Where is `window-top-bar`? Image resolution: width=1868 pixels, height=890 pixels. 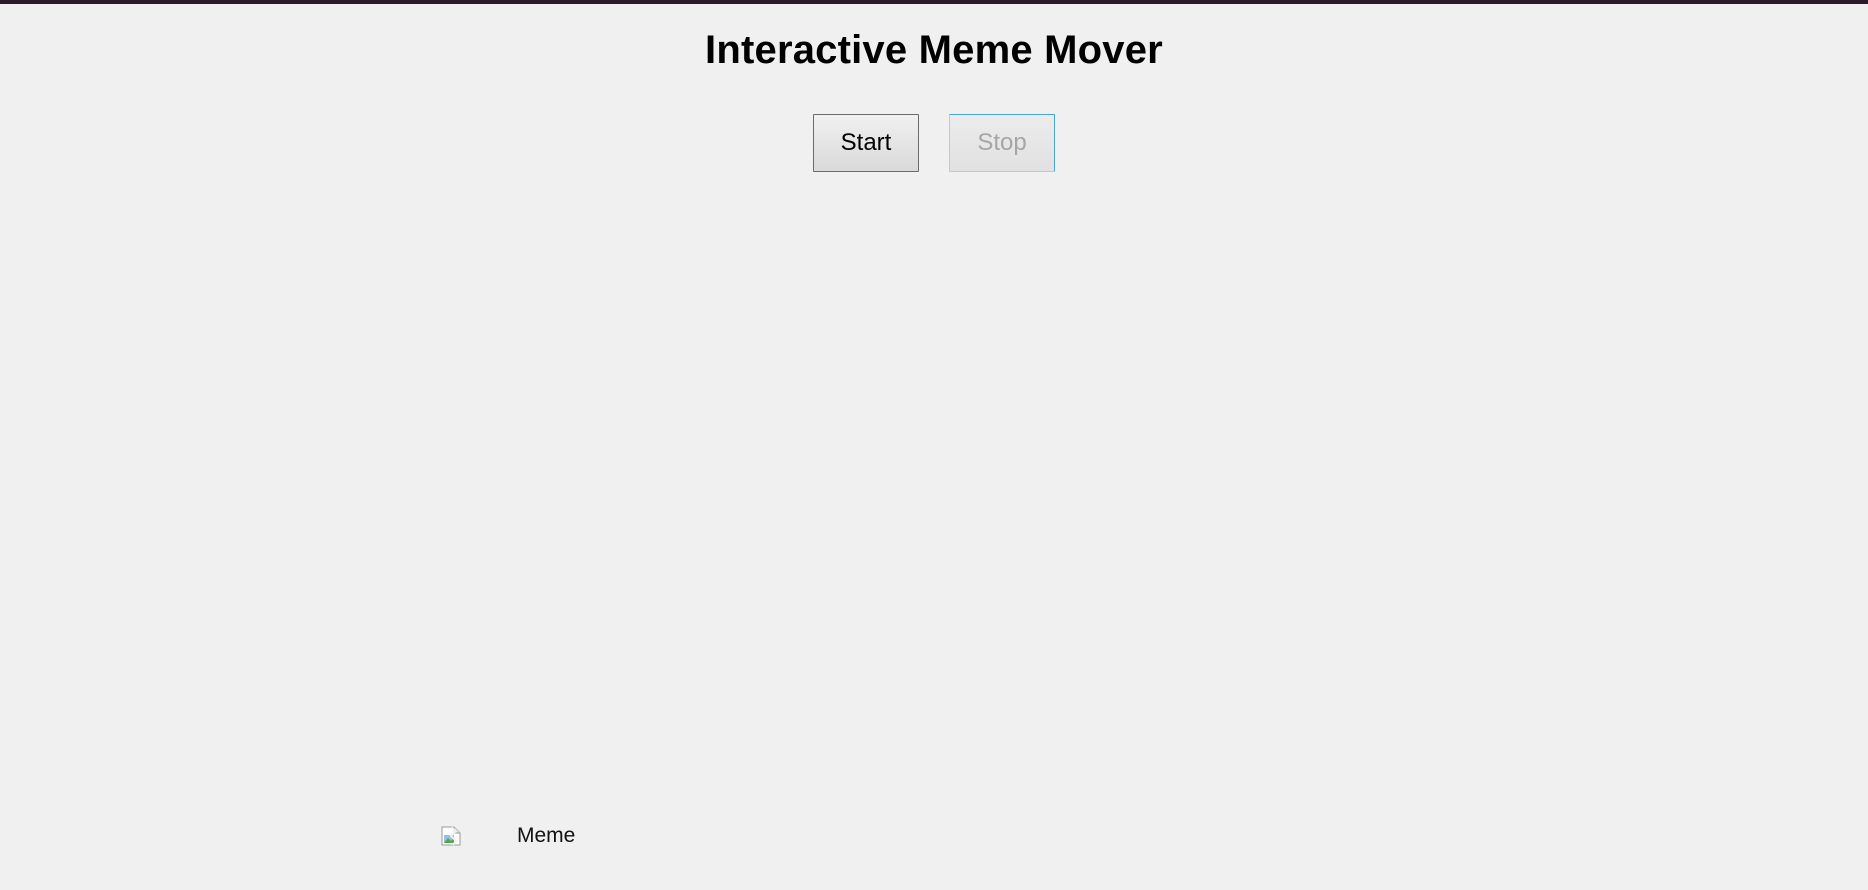 window-top-bar is located at coordinates (934, 2).